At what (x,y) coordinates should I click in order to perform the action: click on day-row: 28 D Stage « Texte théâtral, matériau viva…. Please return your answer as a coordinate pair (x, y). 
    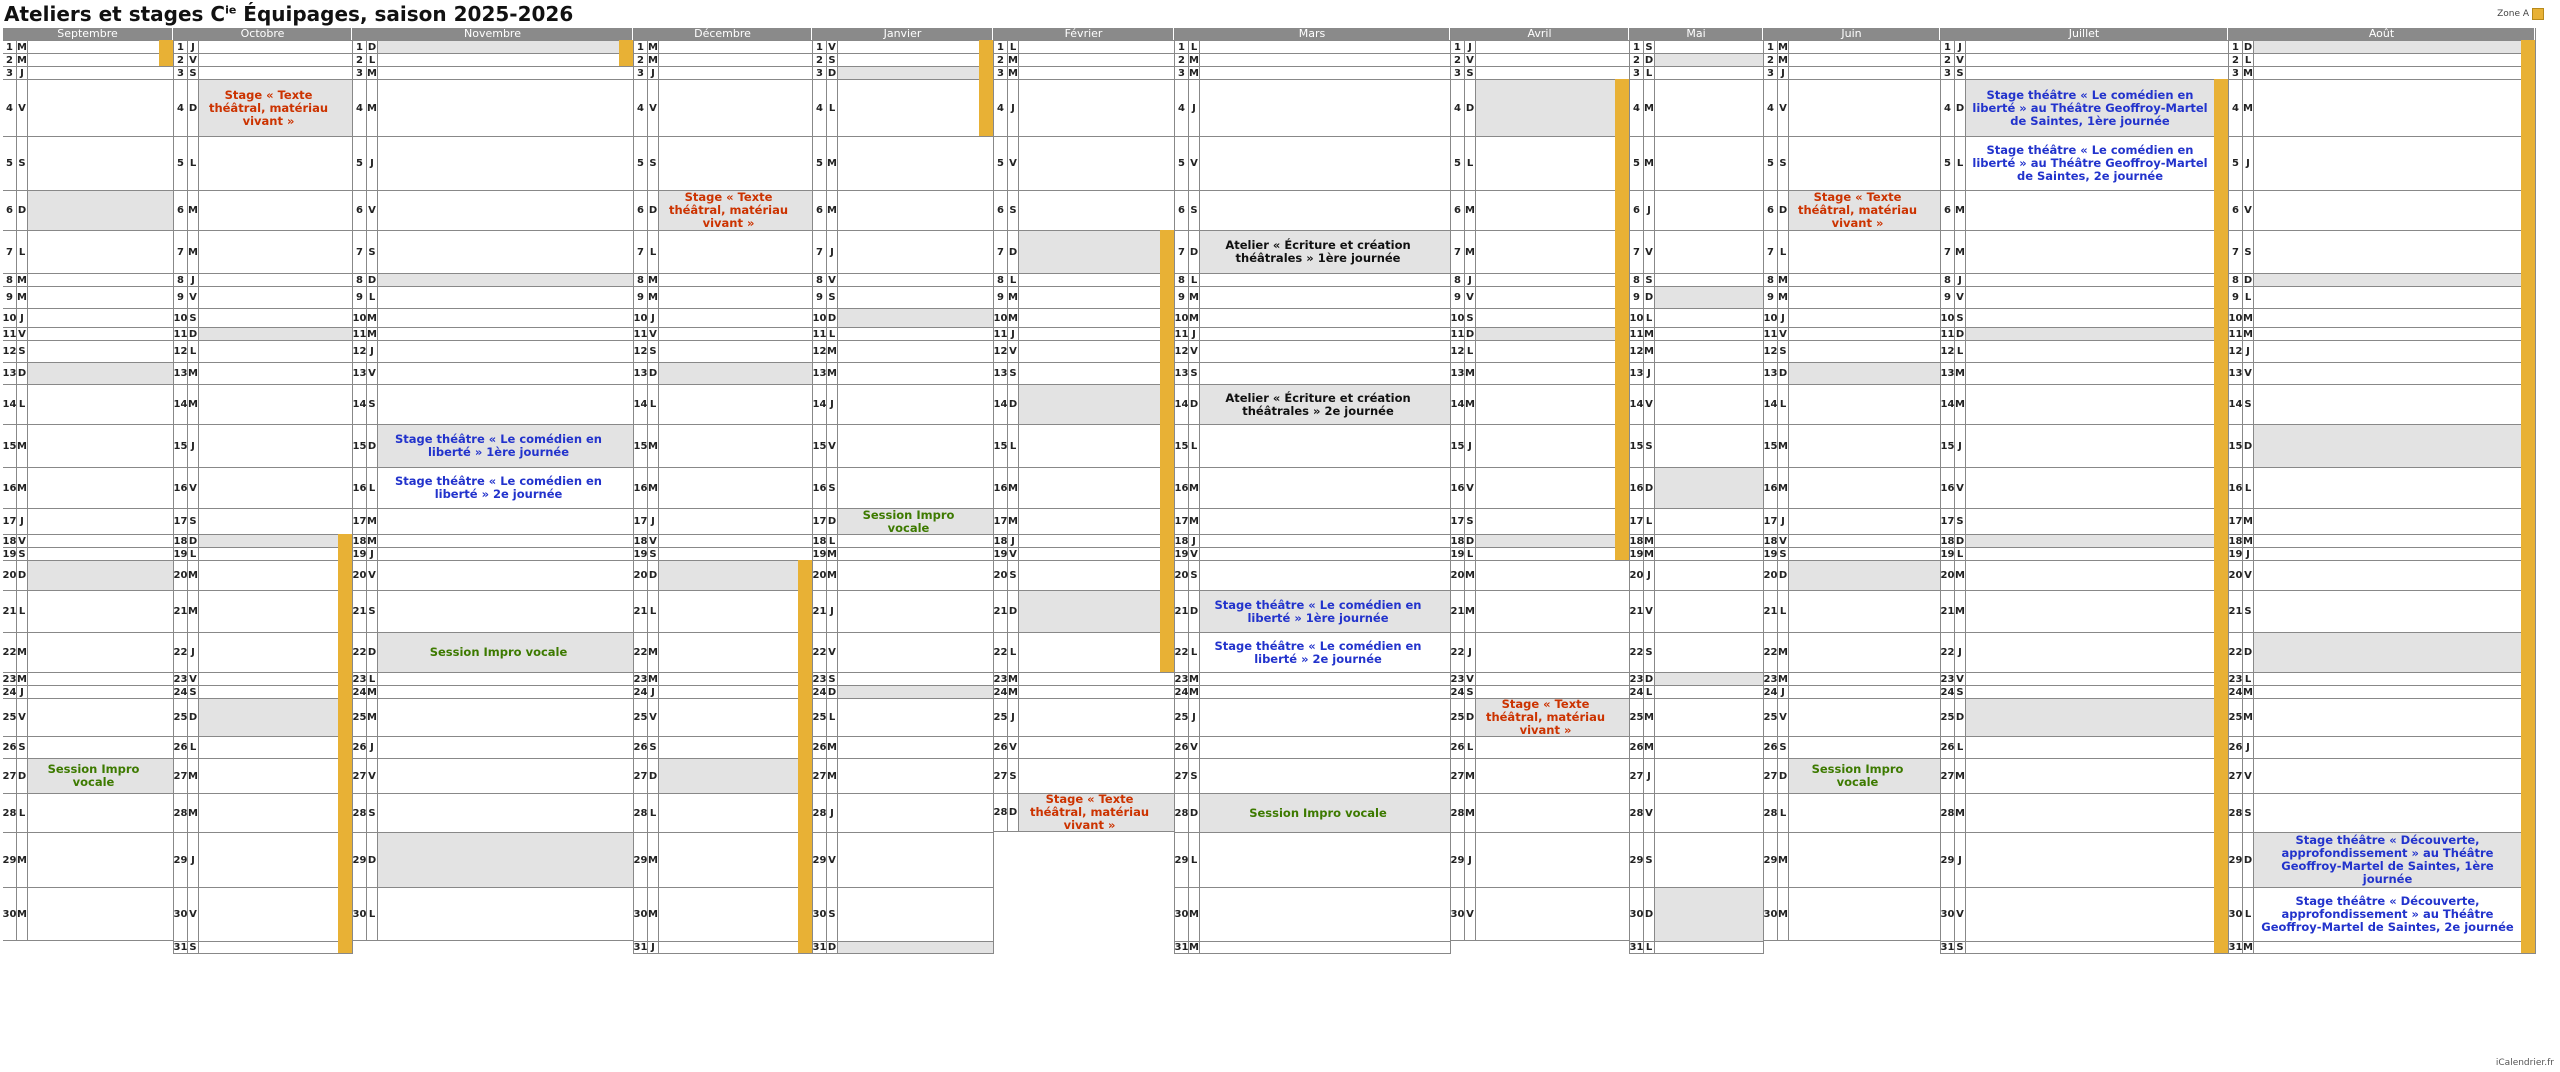
    Looking at the image, I should click on (1084, 812).